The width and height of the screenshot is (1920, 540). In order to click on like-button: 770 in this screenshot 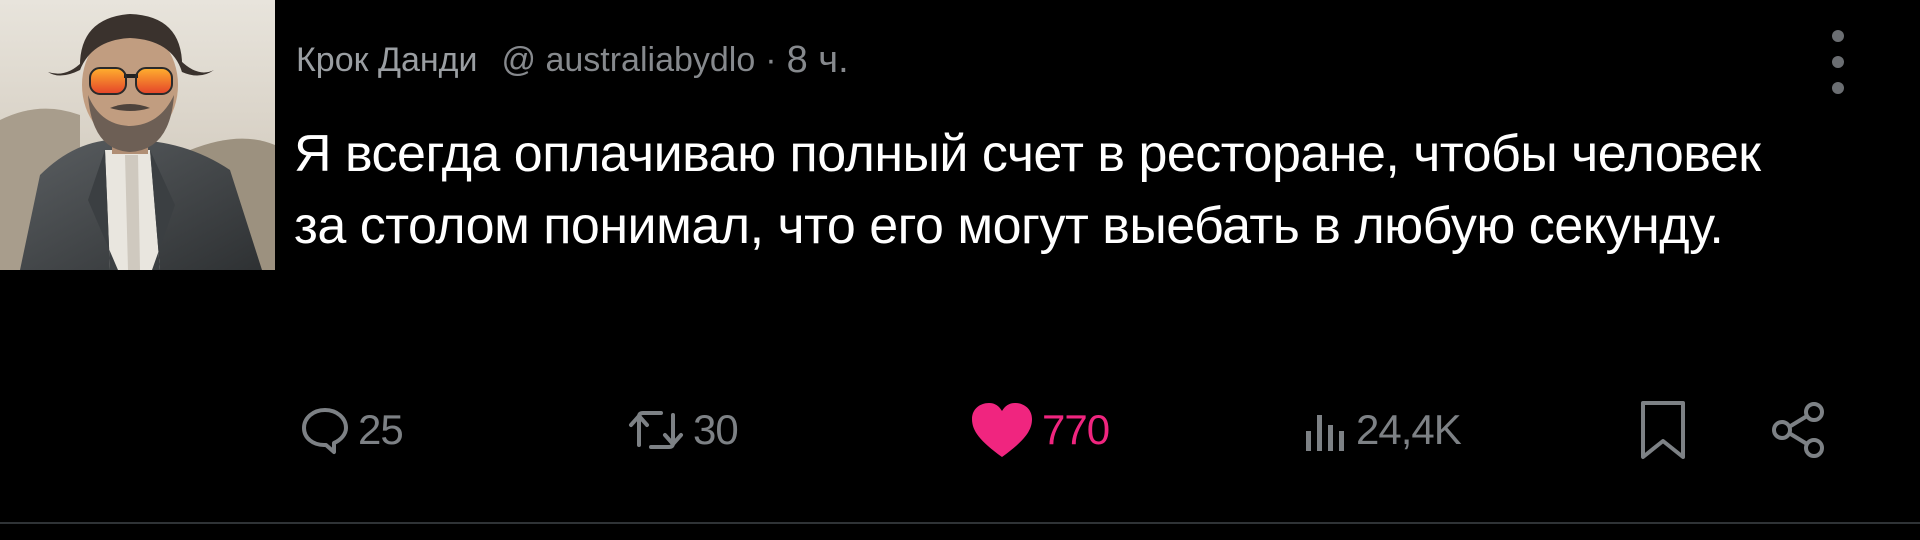, I will do `click(1039, 430)`.